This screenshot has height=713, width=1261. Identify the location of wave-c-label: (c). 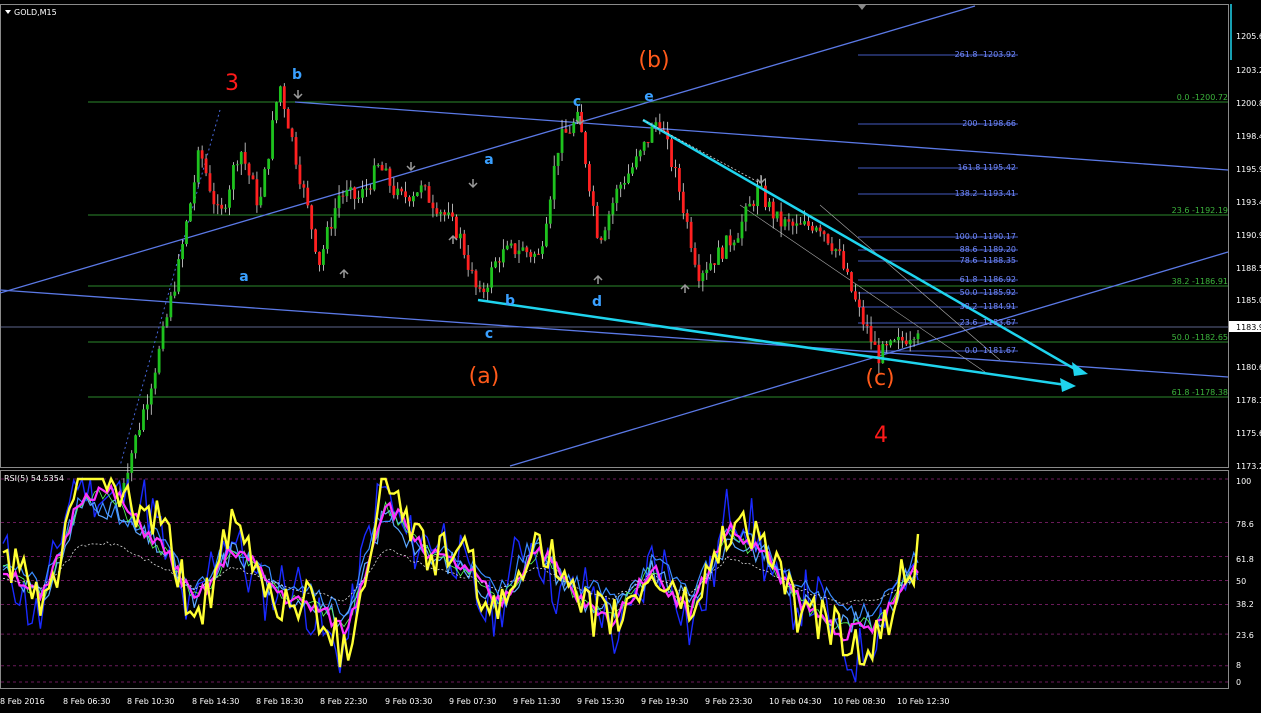
(879, 378).